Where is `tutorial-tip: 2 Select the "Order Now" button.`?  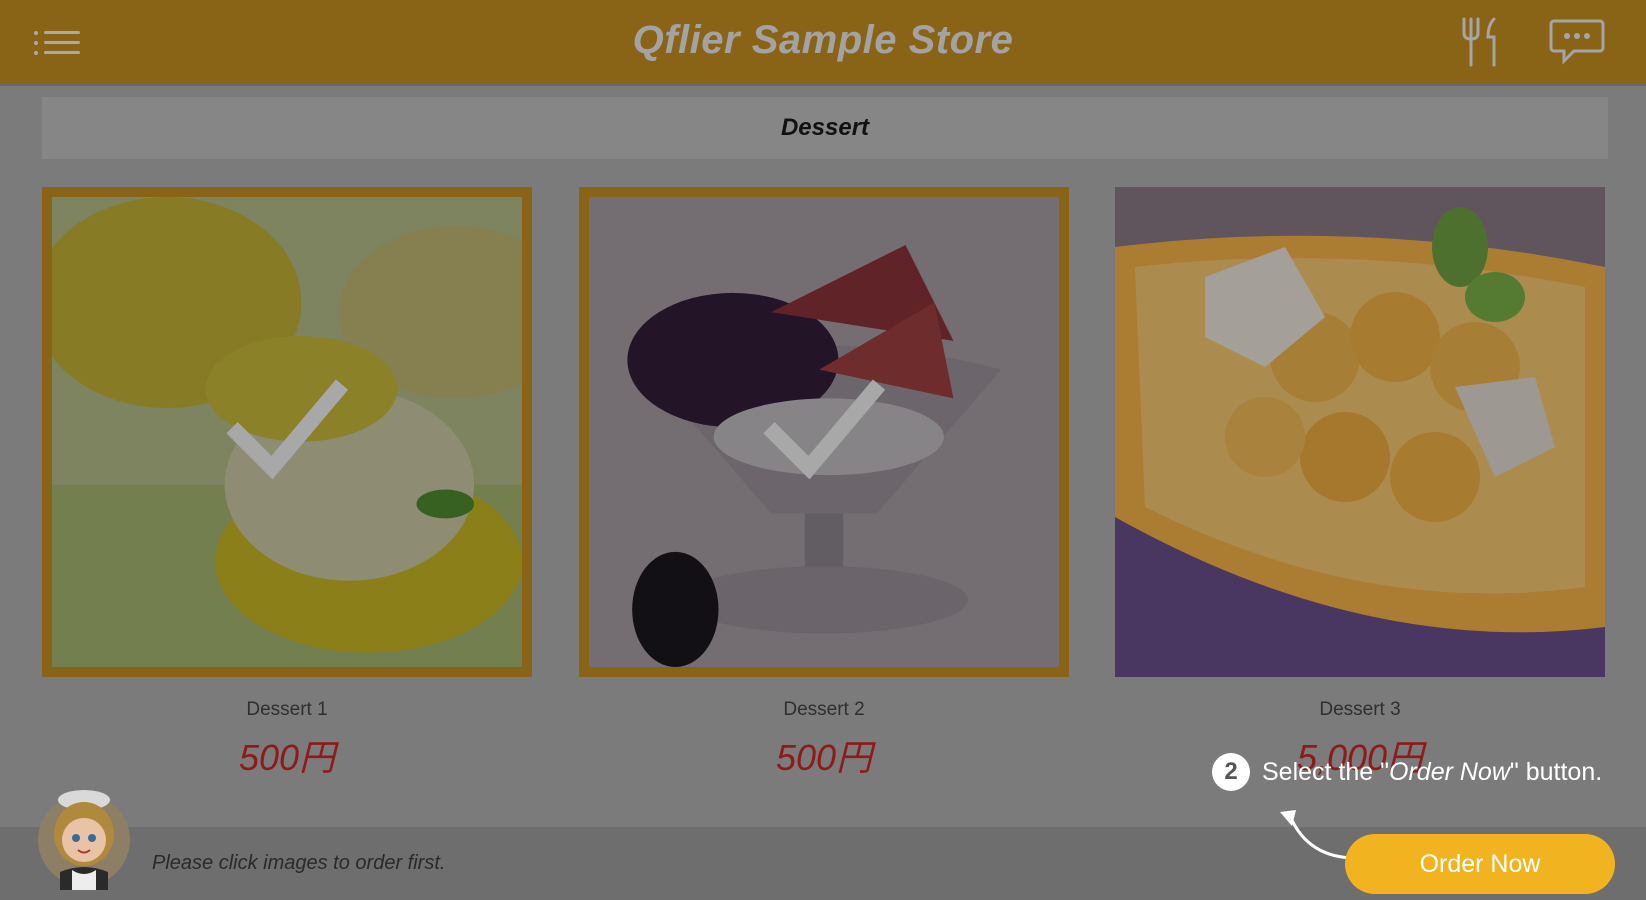 tutorial-tip: 2 Select the "Order Now" button. is located at coordinates (1407, 772).